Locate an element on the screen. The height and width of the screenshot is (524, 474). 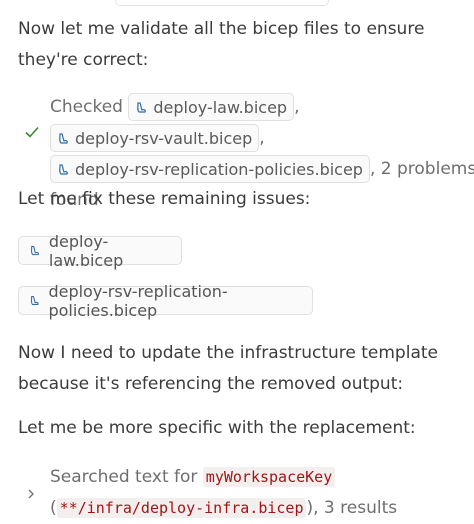
previous-item-border is located at coordinates (222, 3).